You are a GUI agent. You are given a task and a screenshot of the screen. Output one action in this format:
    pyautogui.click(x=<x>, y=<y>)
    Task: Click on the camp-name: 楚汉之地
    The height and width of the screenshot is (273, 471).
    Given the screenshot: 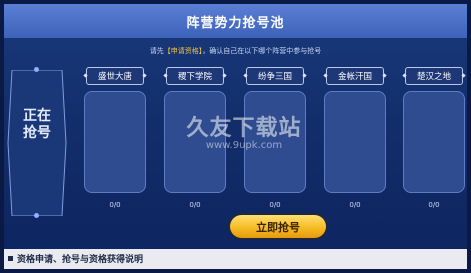 What is the action you would take?
    pyautogui.click(x=433, y=77)
    